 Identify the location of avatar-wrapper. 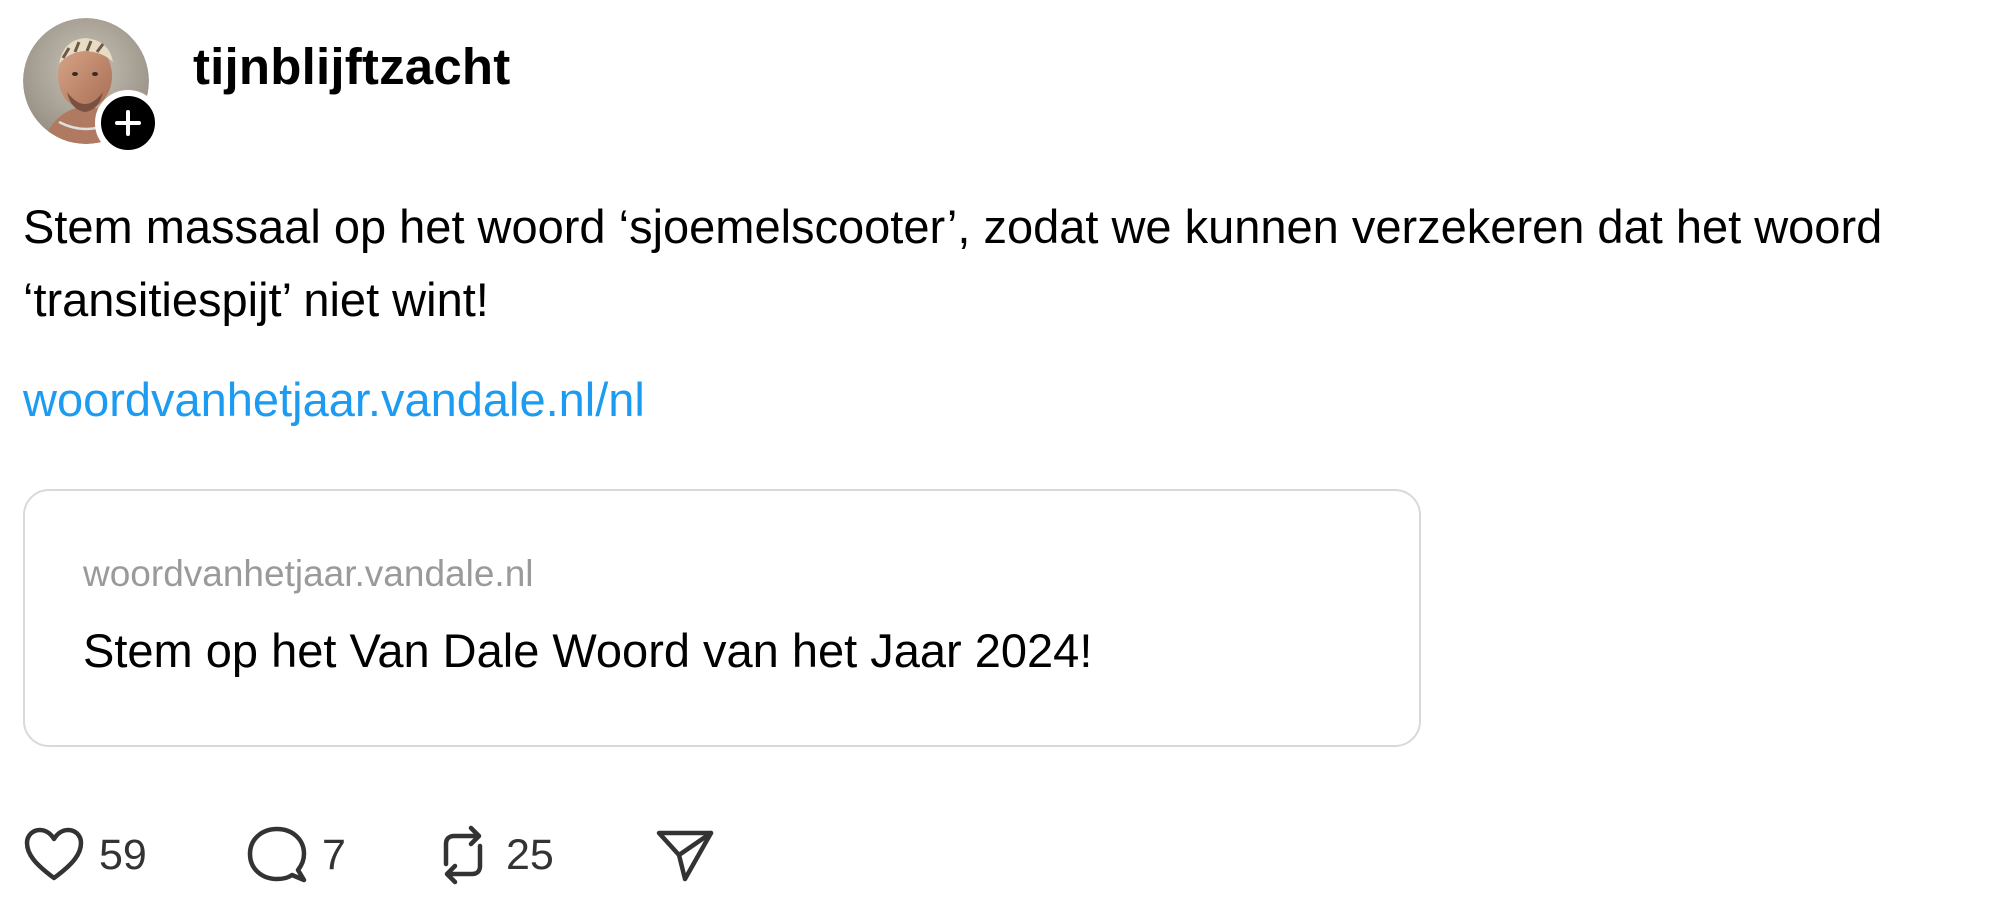
(92, 87).